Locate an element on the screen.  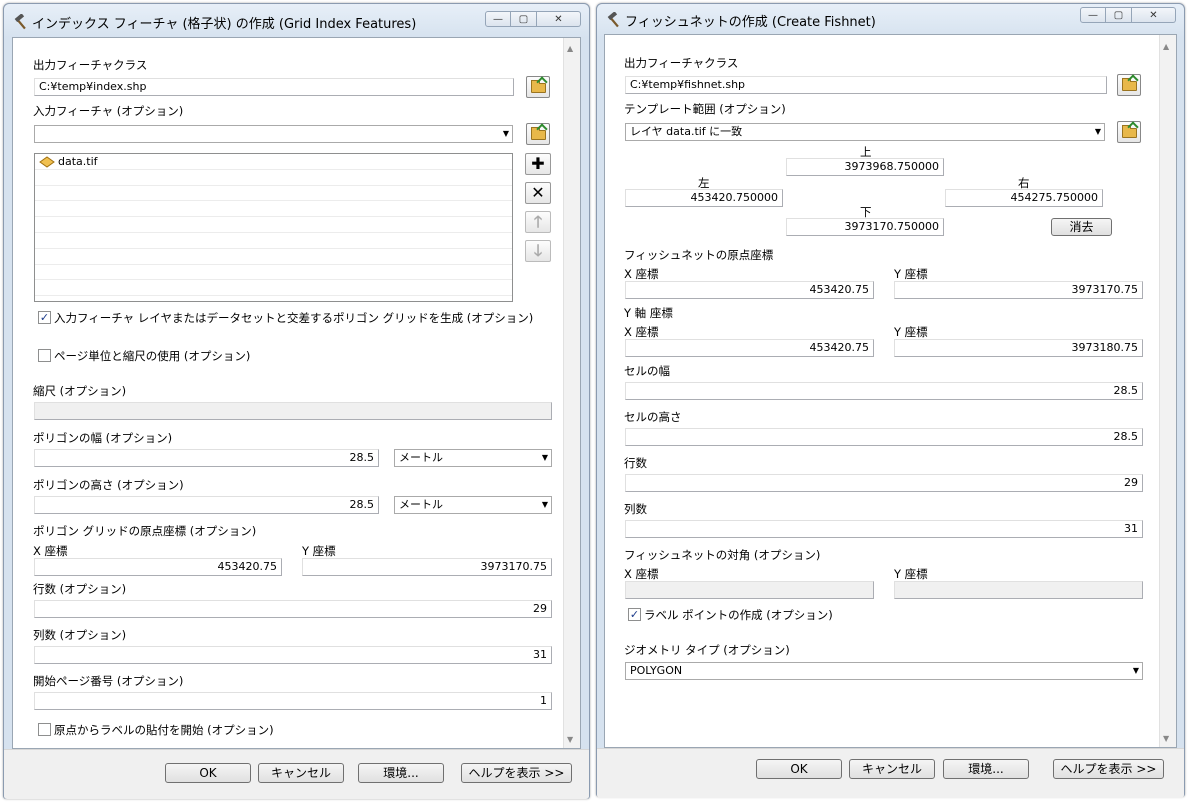
move-up-button: 🡑 is located at coordinates (538, 222).